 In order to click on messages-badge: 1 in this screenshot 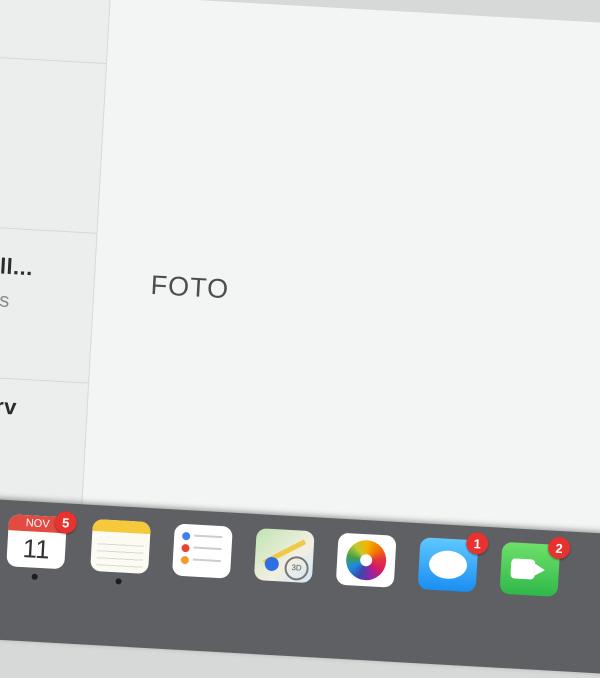, I will do `click(477, 543)`.